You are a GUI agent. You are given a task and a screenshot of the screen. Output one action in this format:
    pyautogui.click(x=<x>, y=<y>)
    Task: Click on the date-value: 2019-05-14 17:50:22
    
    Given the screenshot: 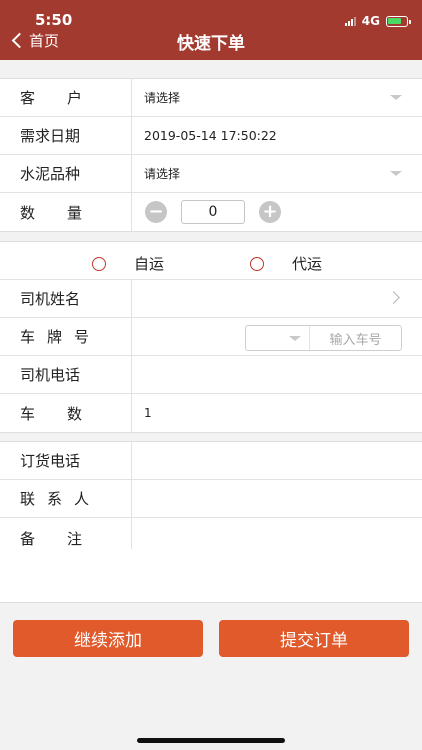 What is the action you would take?
    pyautogui.click(x=210, y=135)
    